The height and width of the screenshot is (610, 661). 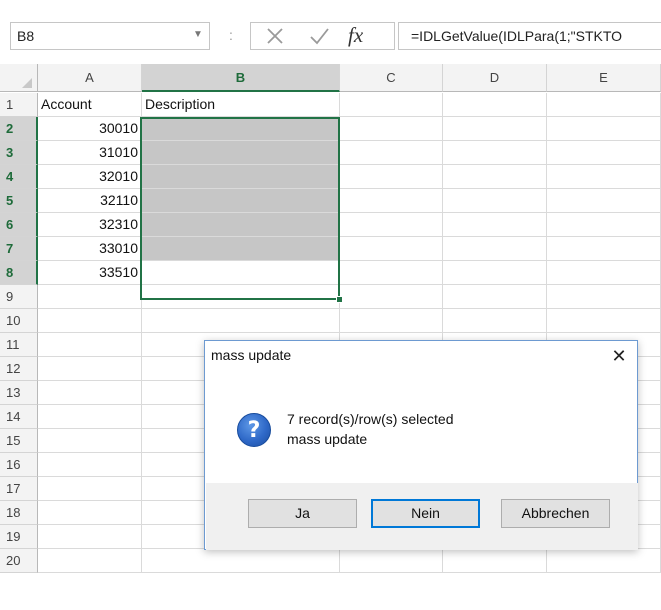 I want to click on cell-c6, so click(x=391, y=225).